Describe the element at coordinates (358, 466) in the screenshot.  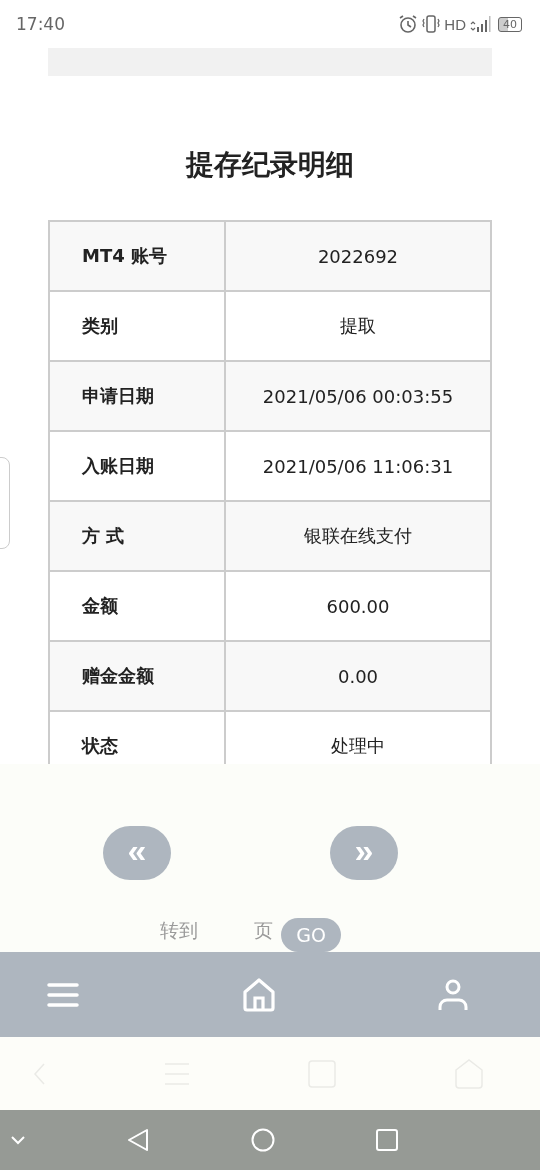
I see `table-cell-text: 2021/05/06 11:06:31` at that location.